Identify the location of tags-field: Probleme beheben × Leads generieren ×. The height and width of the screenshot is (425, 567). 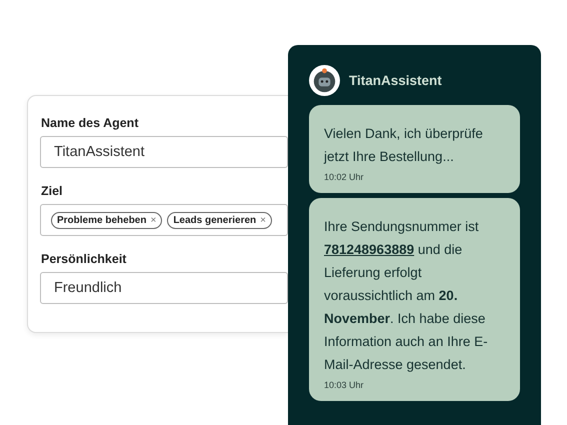
(164, 220).